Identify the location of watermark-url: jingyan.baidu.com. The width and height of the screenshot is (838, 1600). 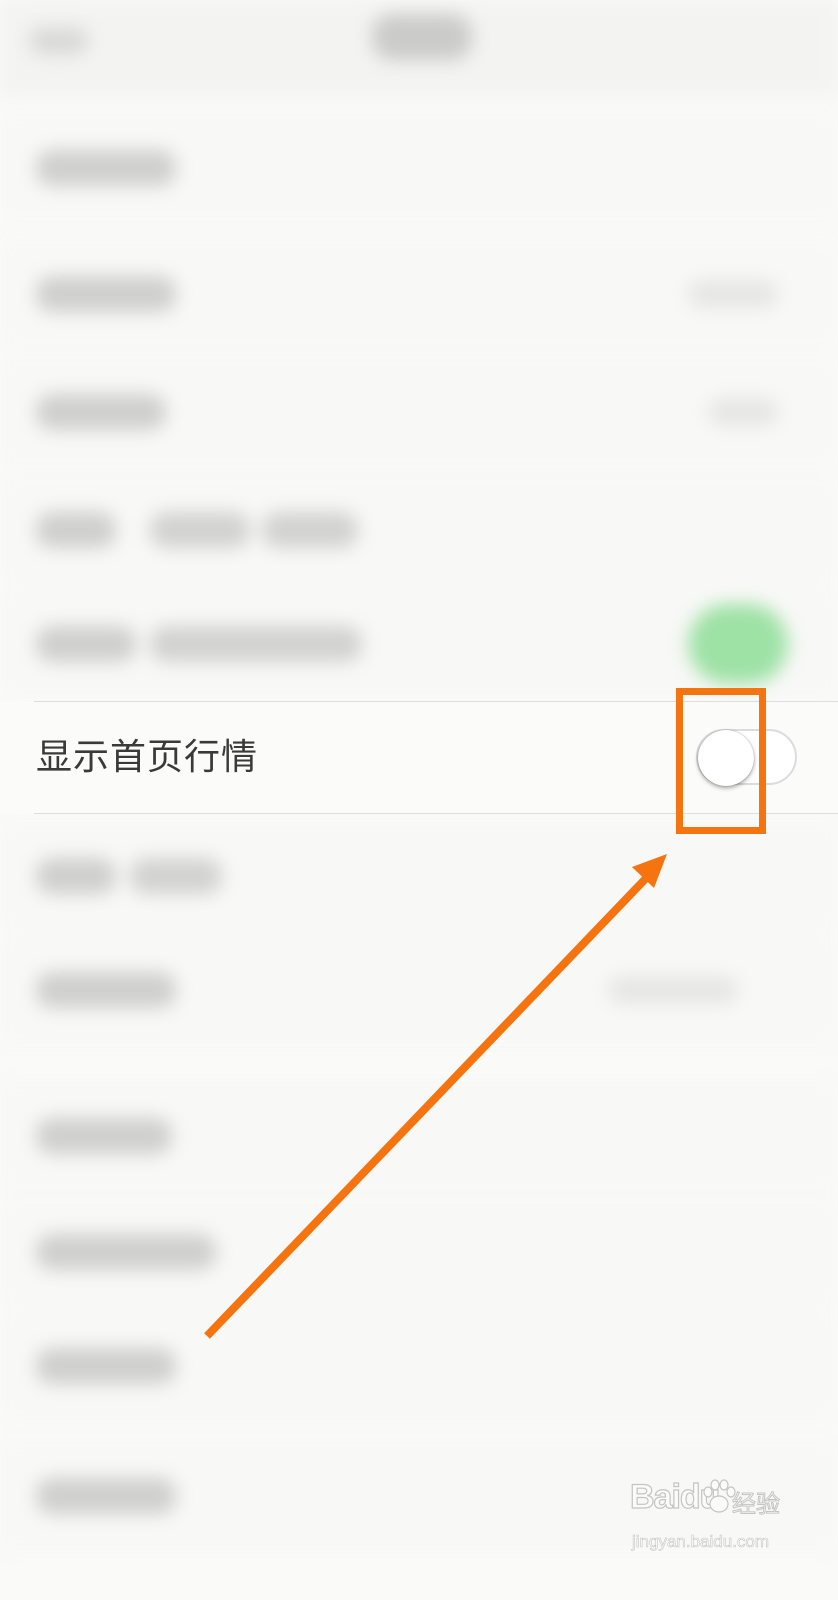
(701, 1542).